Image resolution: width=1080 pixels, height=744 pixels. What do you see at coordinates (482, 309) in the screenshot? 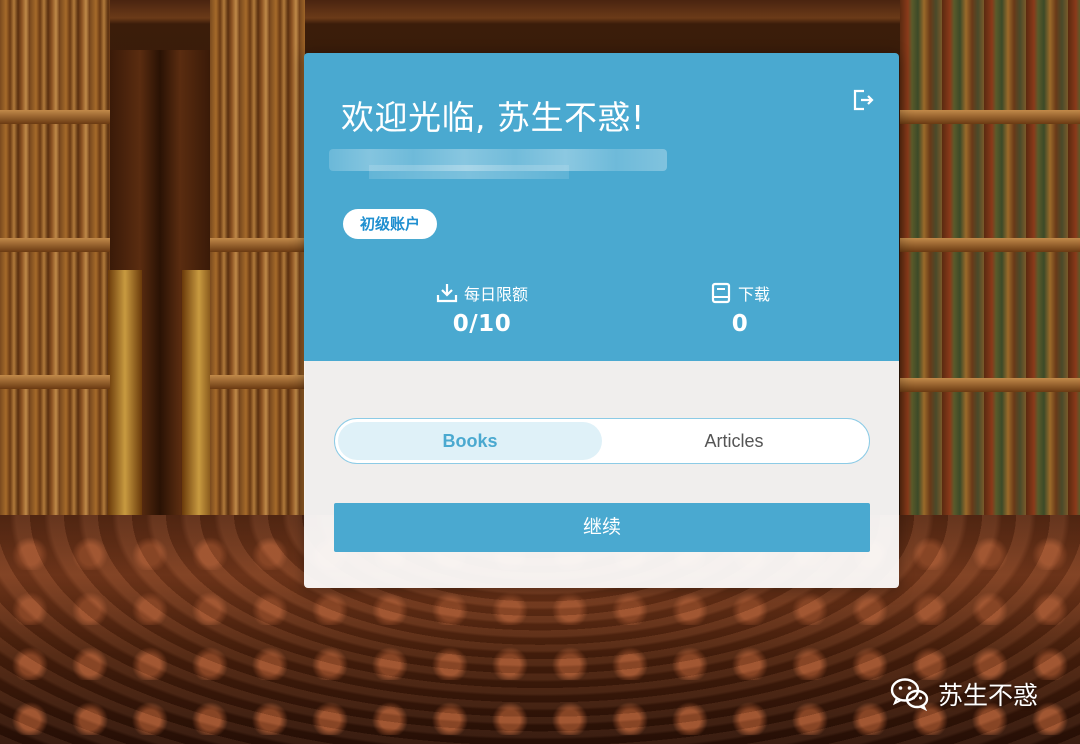
I see `daily-quota-stat: 每日限额 0/10` at bounding box center [482, 309].